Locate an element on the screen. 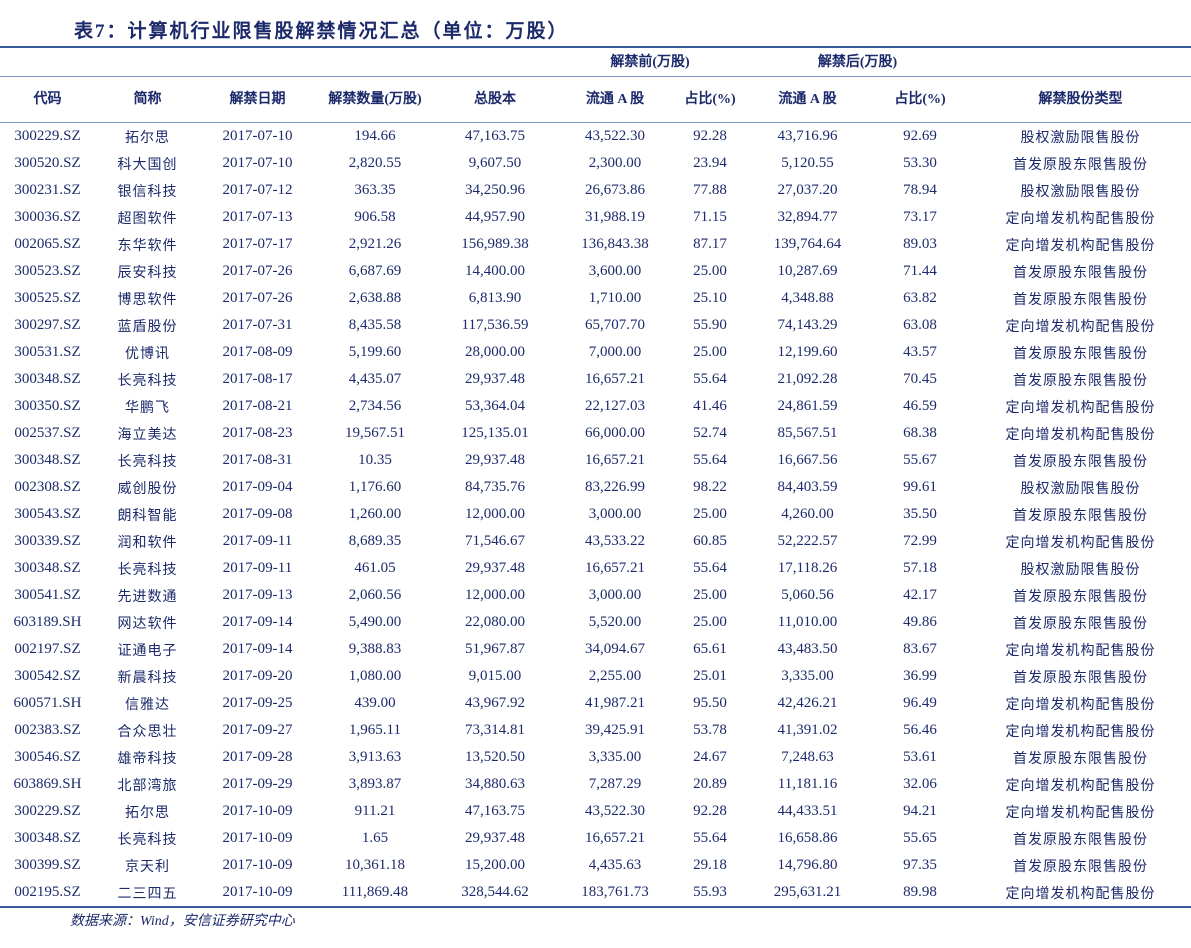 This screenshot has width=1191, height=948. table-cell: 10,287.69 is located at coordinates (807, 271).